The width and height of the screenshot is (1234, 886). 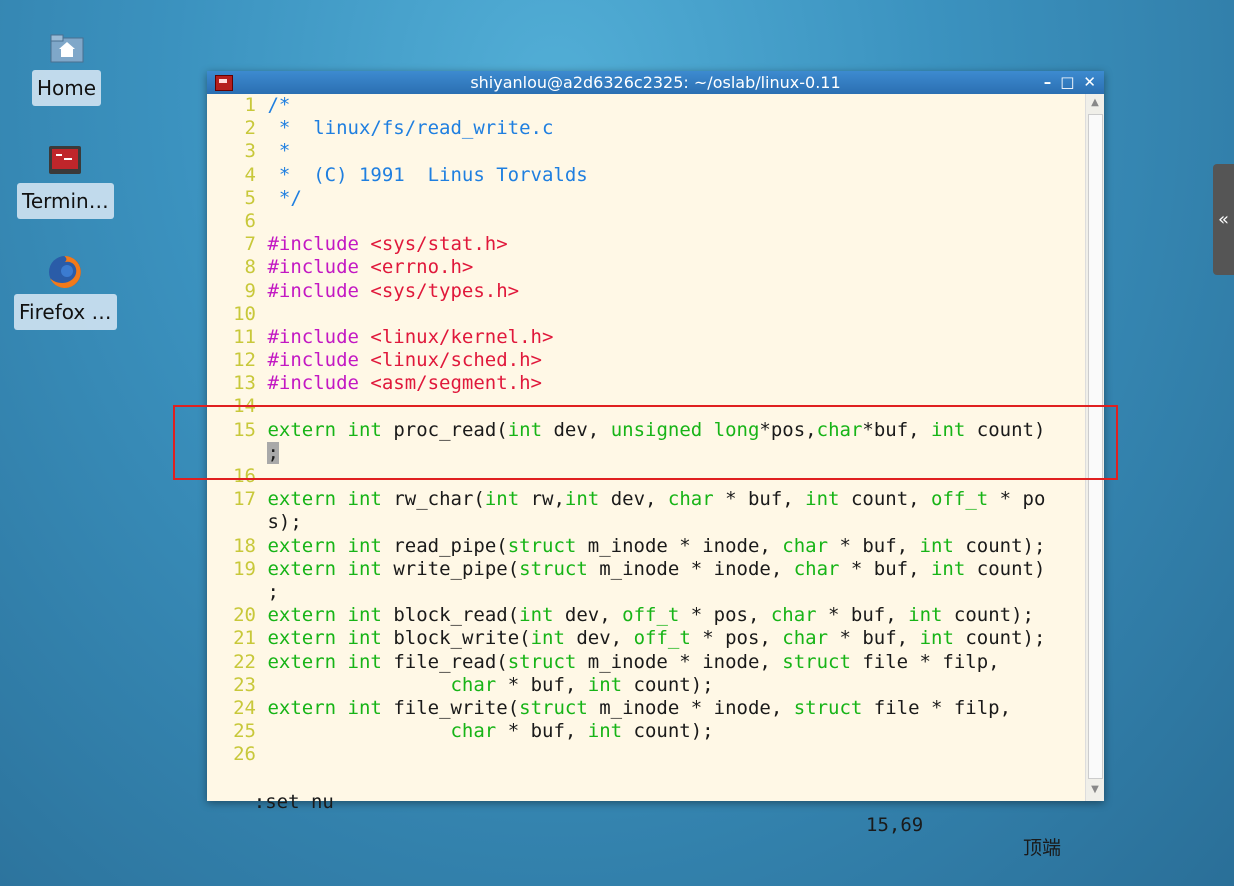 I want to click on close-button: ✕, so click(x=1089, y=82).